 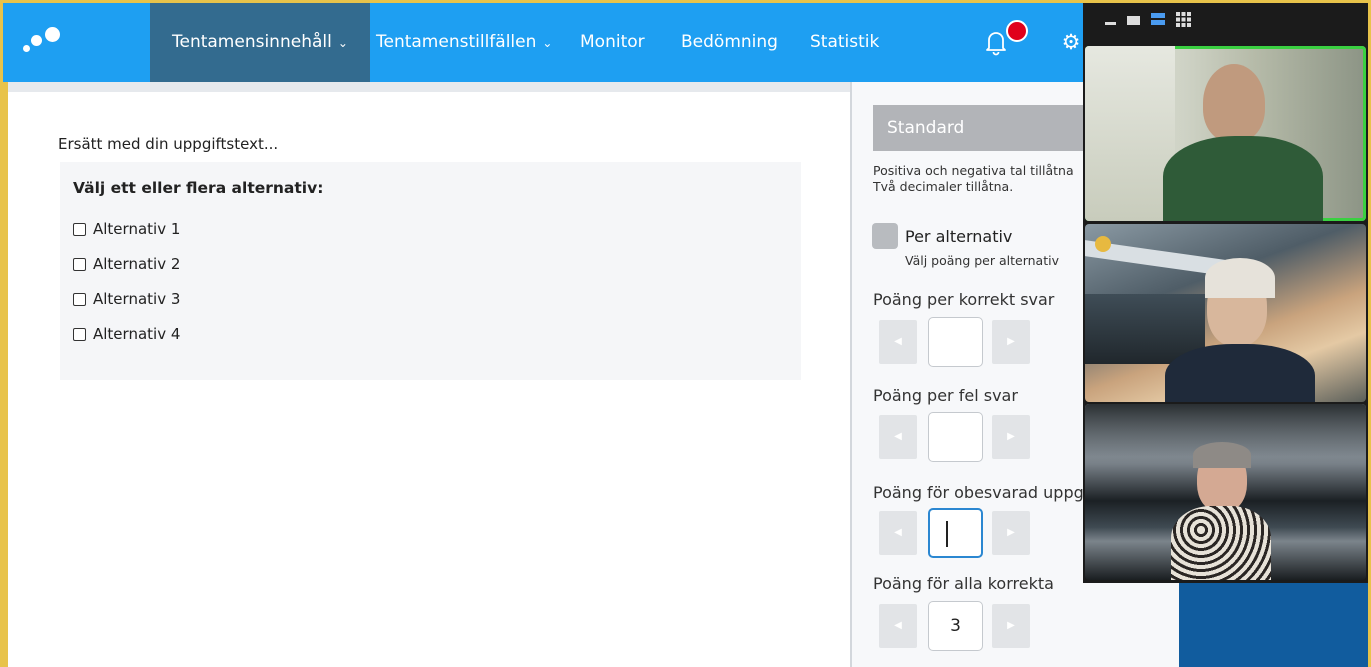 What do you see at coordinates (986, 492) in the screenshot?
I see `unanswered-points-label: Poäng för obesvarad uppgift` at bounding box center [986, 492].